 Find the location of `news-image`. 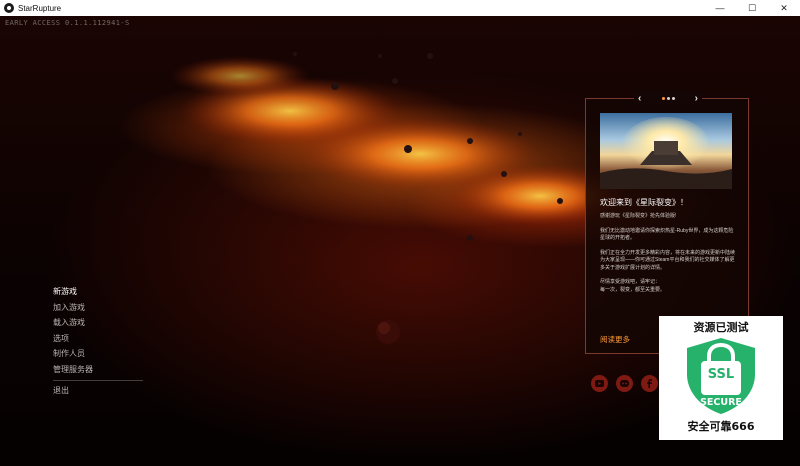

news-image is located at coordinates (666, 151).